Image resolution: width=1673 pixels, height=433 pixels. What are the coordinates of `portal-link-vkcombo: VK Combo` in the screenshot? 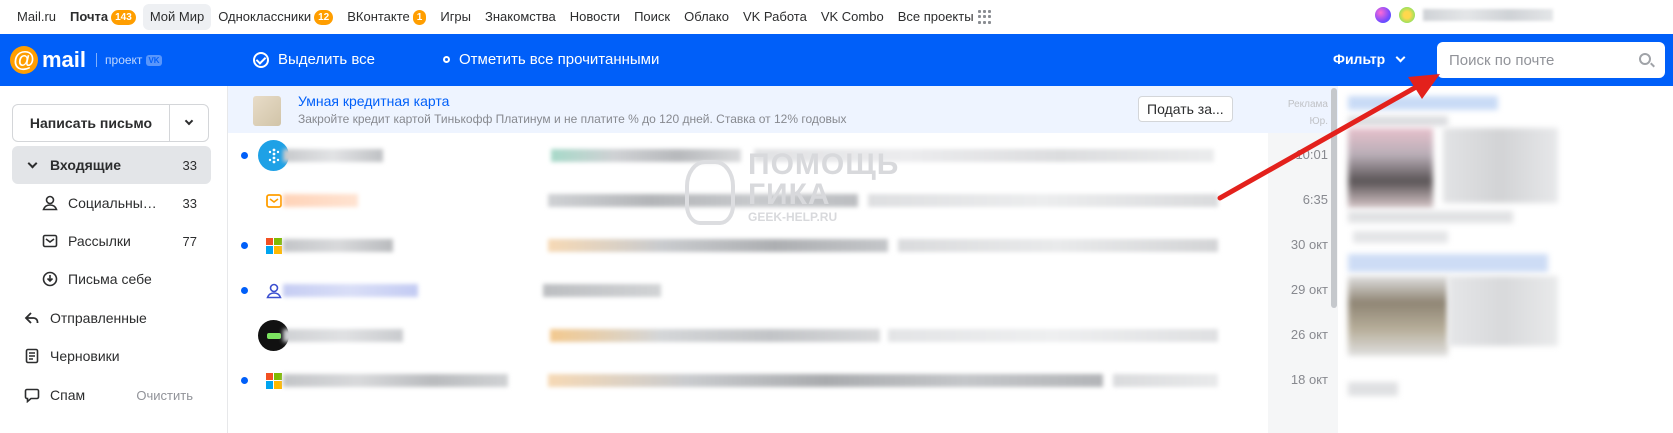 It's located at (852, 17).